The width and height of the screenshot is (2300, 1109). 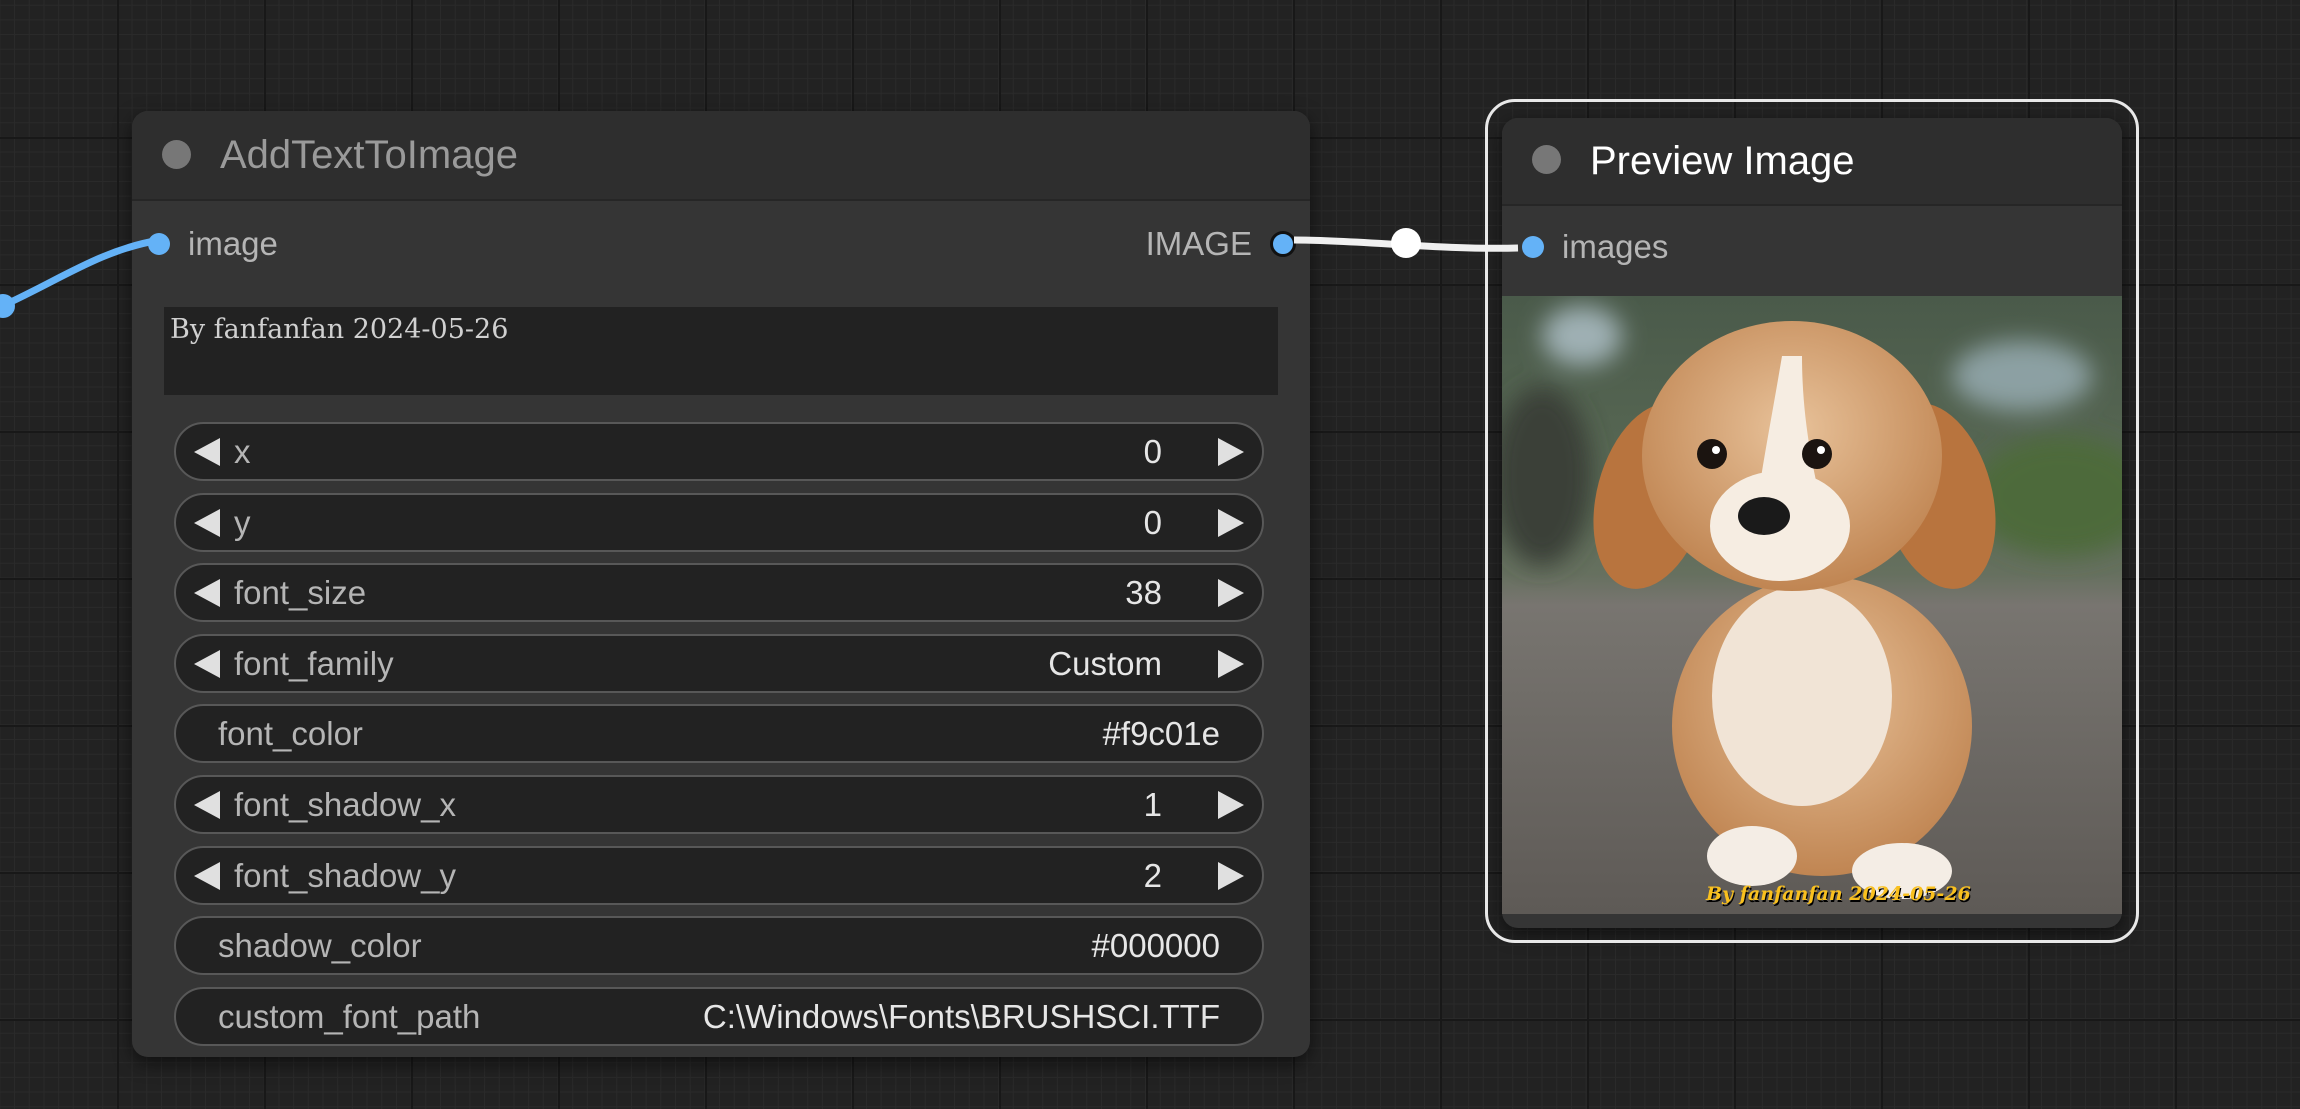 I want to click on node-title: AddTextToImage, so click(x=369, y=155).